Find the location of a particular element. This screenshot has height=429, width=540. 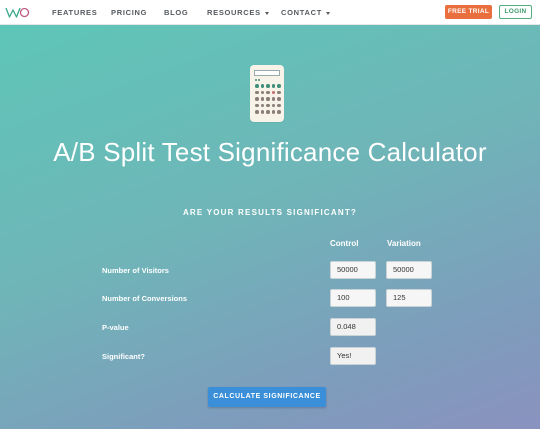

nav-link-resources-label: RESOURCES is located at coordinates (234, 12).